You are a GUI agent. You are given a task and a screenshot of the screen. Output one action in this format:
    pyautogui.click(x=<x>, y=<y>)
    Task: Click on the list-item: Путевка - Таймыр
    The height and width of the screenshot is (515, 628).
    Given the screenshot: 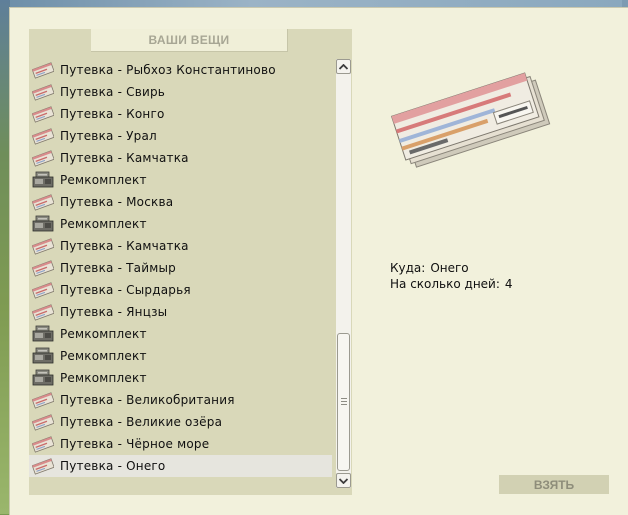 What is the action you would take?
    pyautogui.click(x=180, y=268)
    